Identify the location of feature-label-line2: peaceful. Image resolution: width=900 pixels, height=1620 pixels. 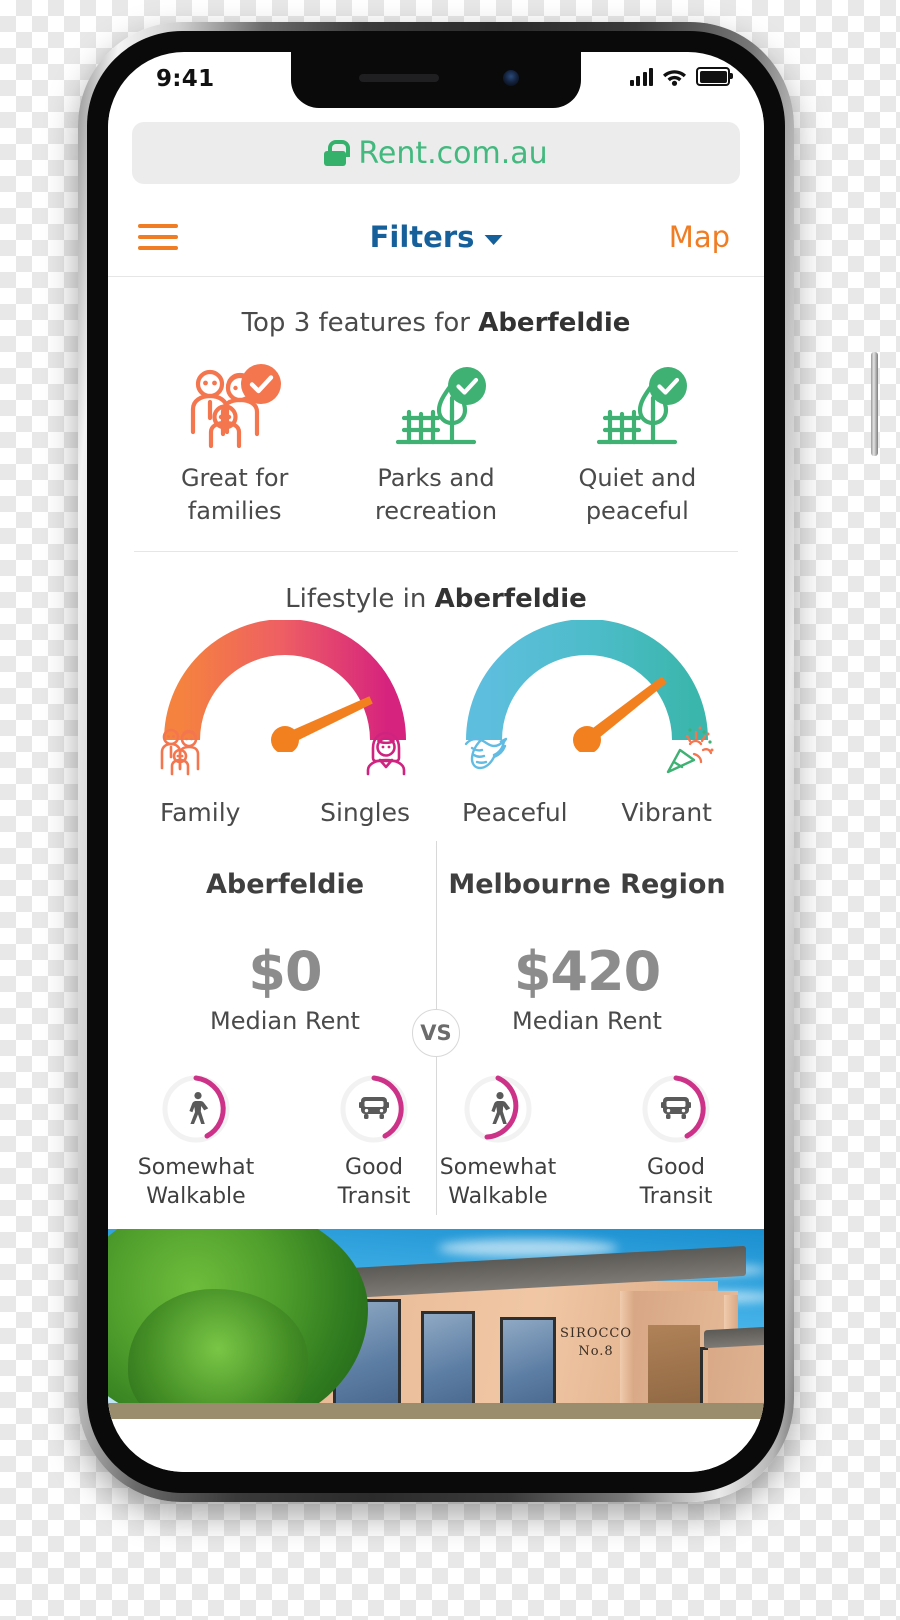
(637, 510).